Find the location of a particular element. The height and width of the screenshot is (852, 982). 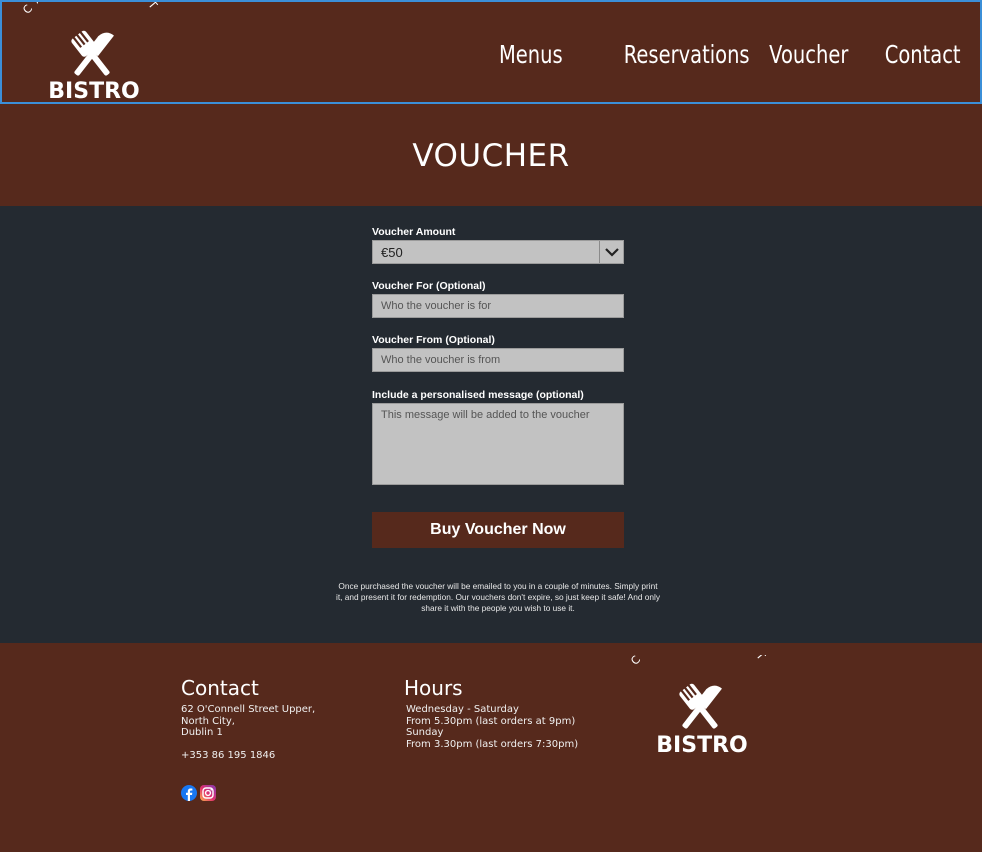

voucher-amount-select: €50 is located at coordinates (498, 252).